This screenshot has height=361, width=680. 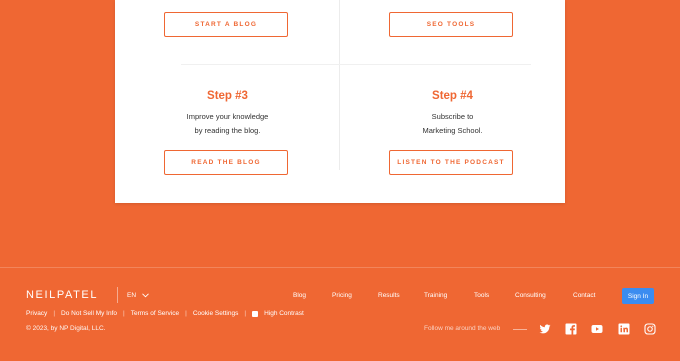 I want to click on step-description-line: by reading the blog., so click(x=227, y=130).